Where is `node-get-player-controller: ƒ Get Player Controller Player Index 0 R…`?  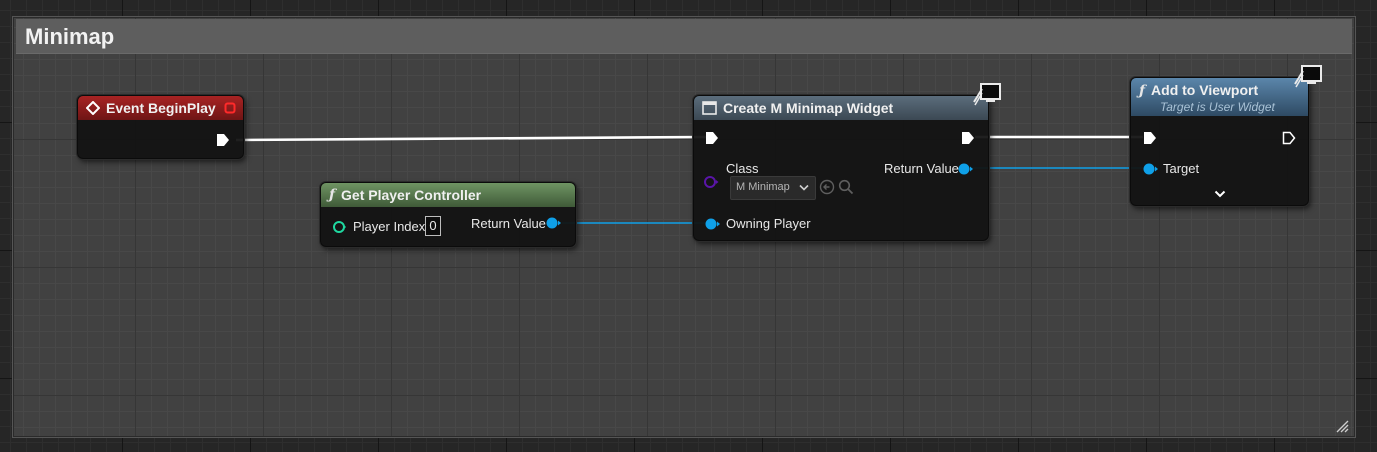 node-get-player-controller: ƒ Get Player Controller Player Index 0 R… is located at coordinates (448, 214).